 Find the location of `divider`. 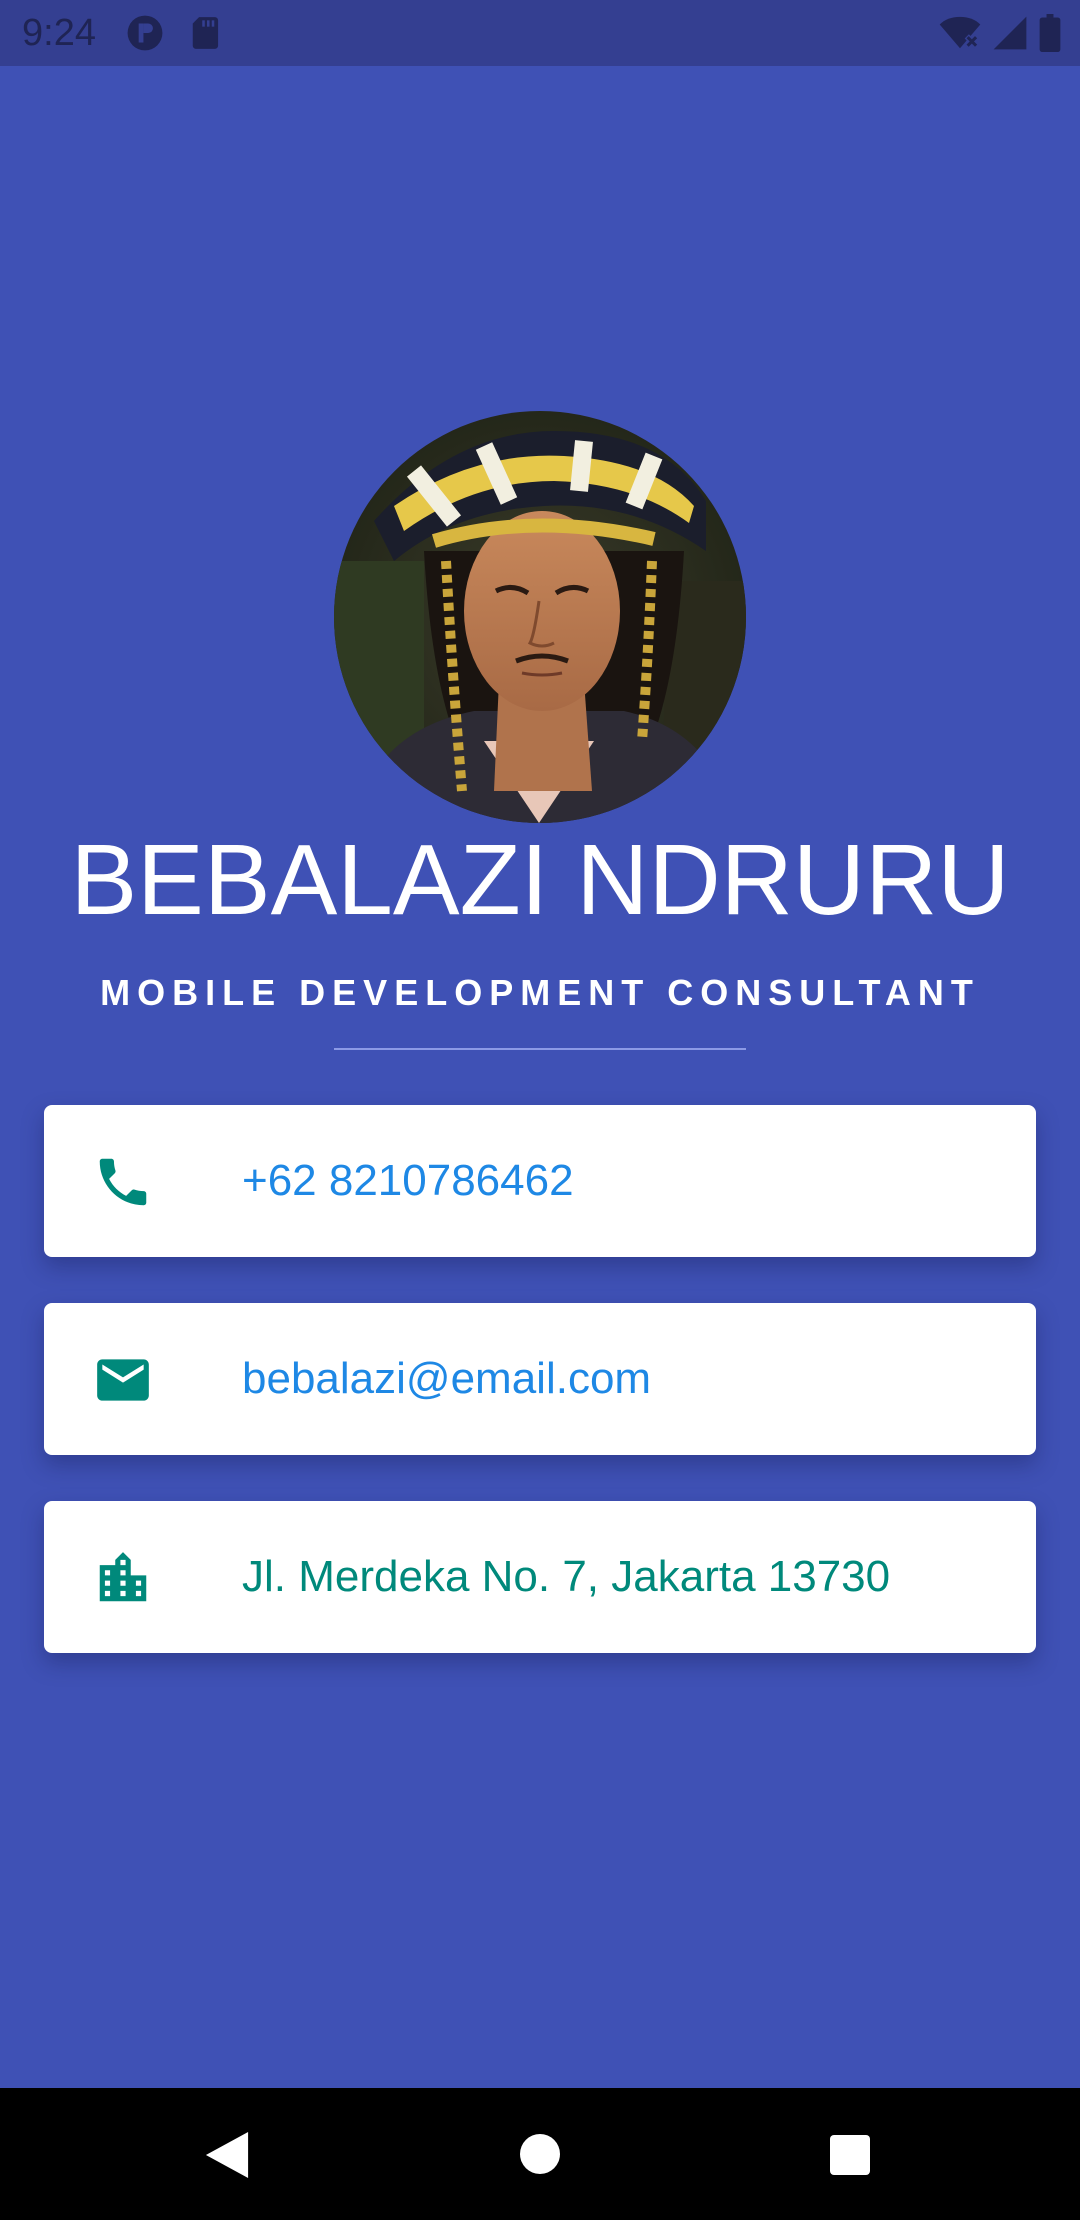

divider is located at coordinates (540, 1049).